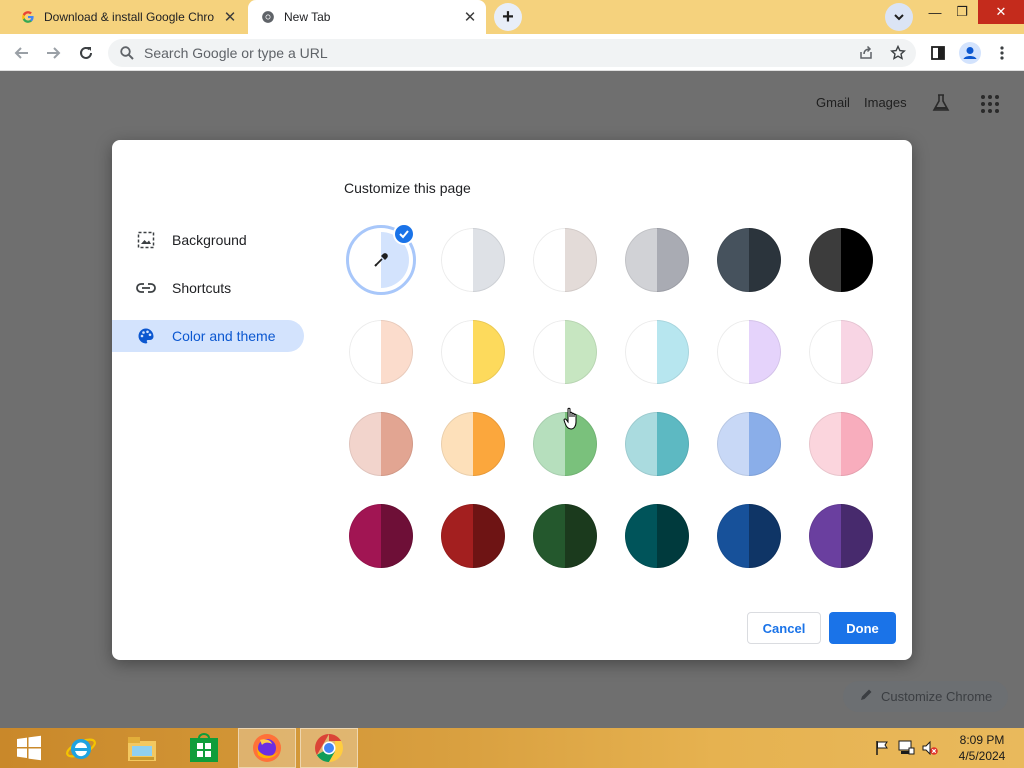  Describe the element at coordinates (146, 240) in the screenshot. I see `image-icon` at that location.